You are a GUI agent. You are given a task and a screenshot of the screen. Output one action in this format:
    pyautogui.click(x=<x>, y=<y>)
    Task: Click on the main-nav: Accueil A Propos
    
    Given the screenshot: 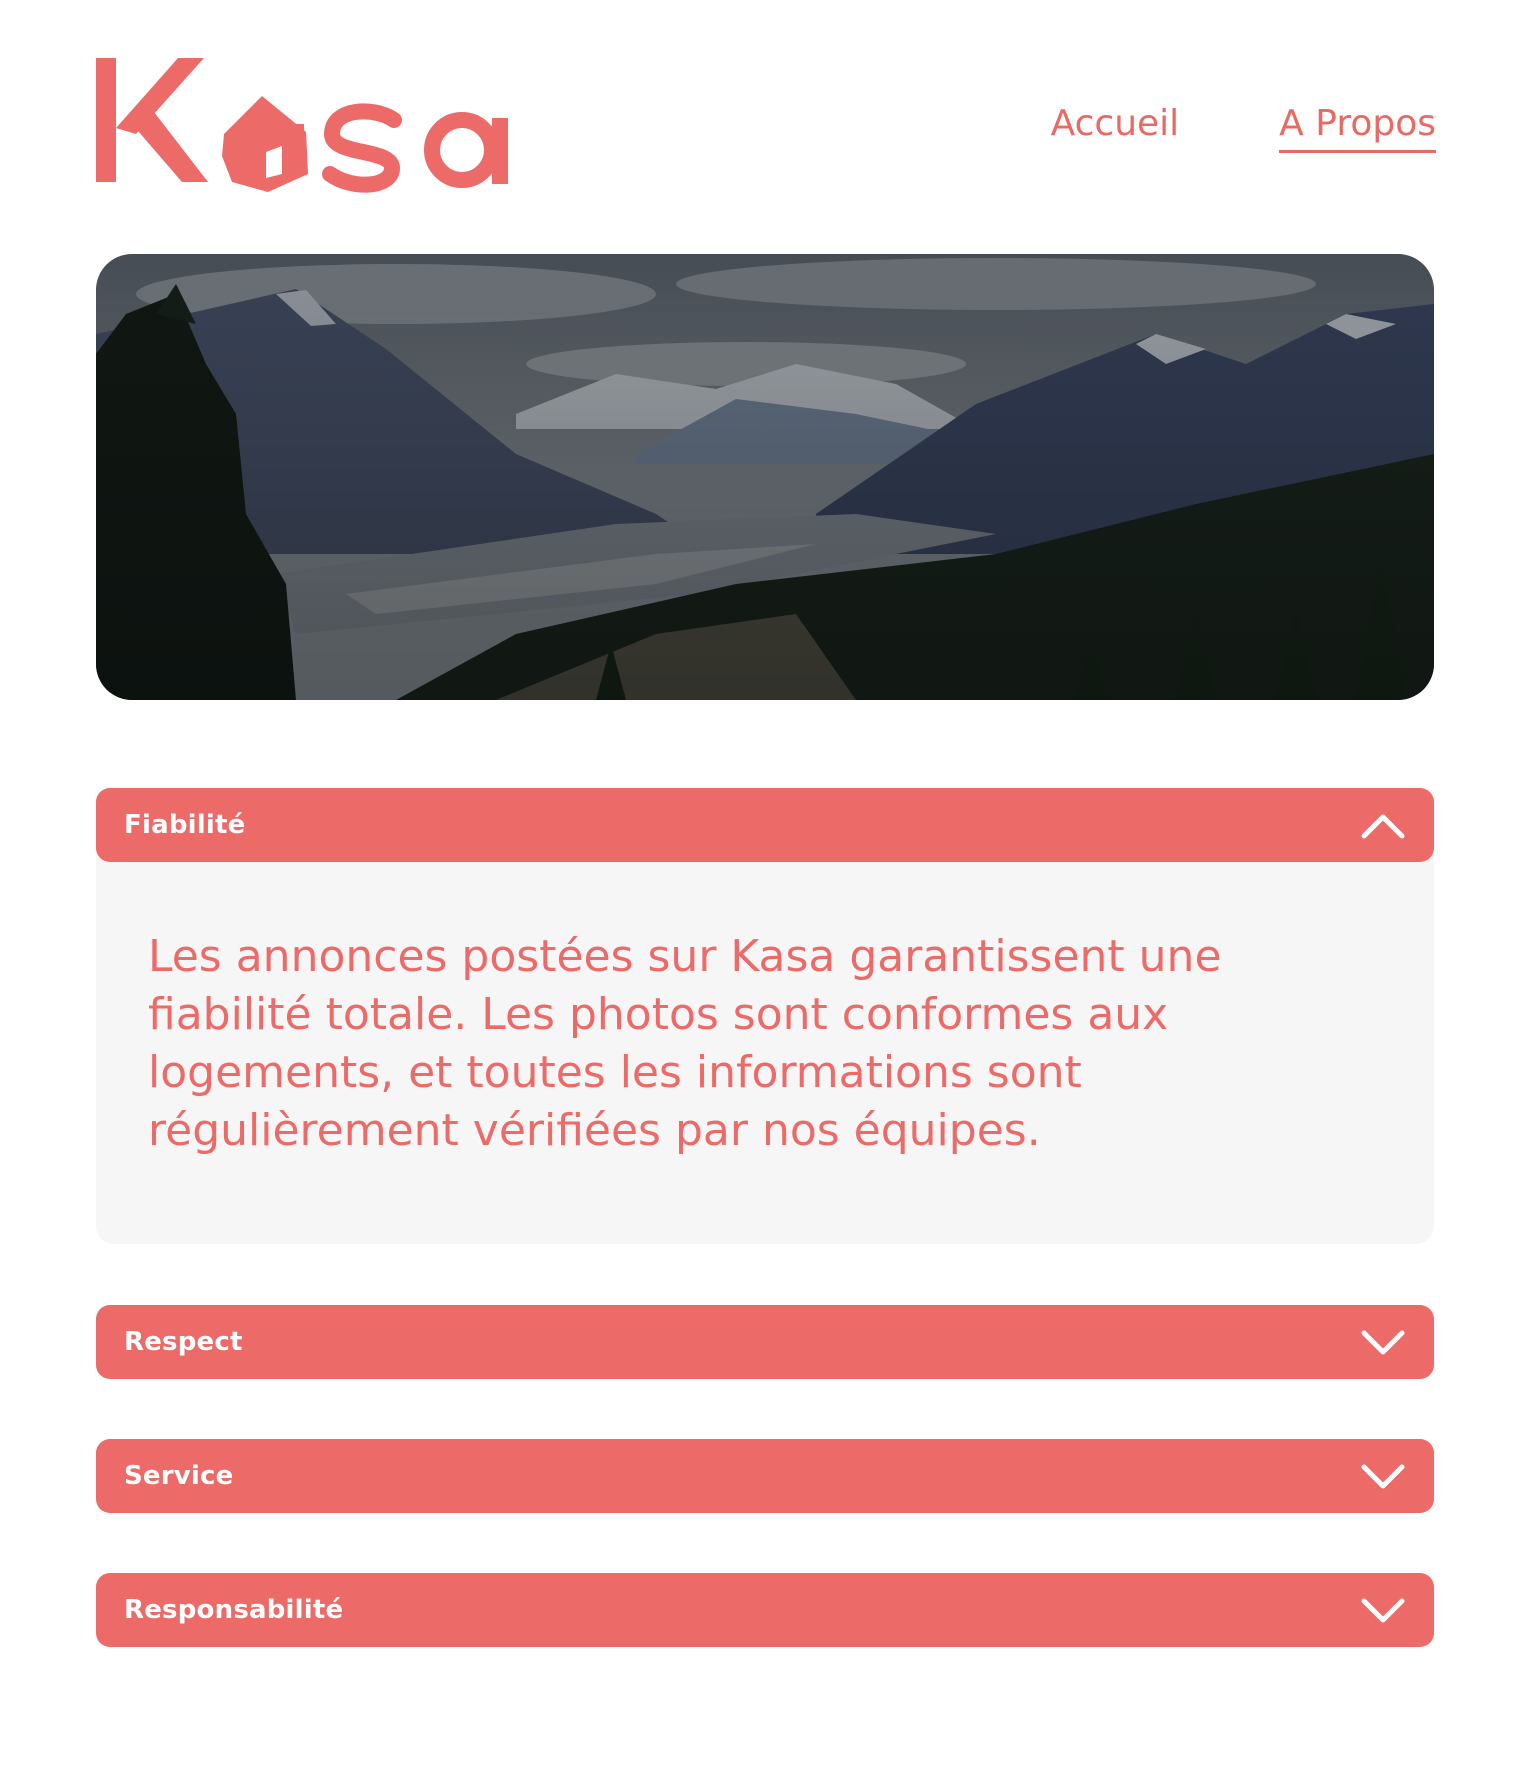 What is the action you would take?
    pyautogui.click(x=1243, y=126)
    